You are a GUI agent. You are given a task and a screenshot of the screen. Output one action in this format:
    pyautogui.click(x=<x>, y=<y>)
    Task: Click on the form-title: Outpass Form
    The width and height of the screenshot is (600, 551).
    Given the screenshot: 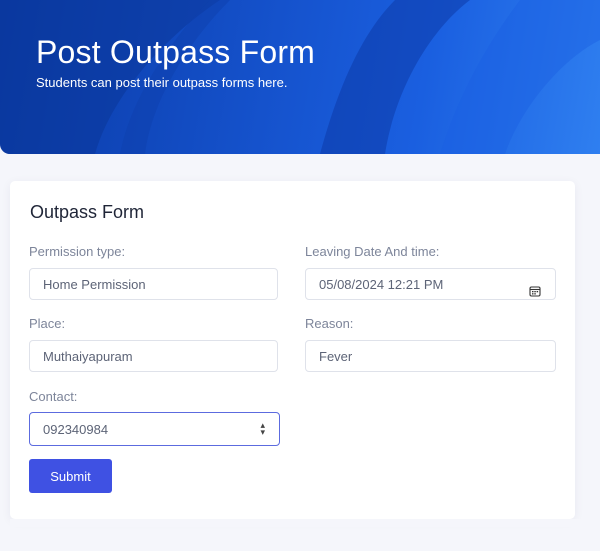 What is the action you would take?
    pyautogui.click(x=87, y=212)
    